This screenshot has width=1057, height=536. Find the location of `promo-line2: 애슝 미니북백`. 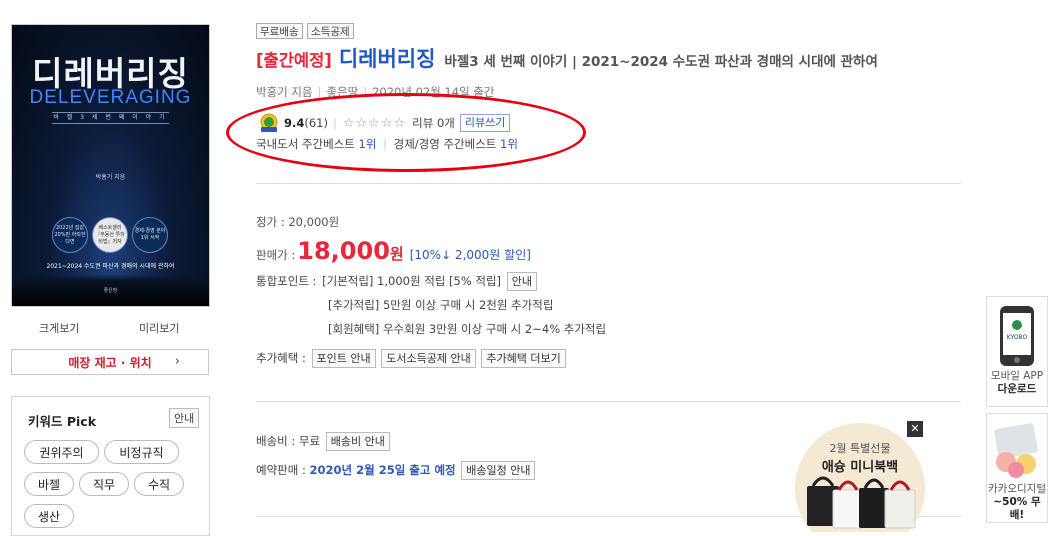

promo-line2: 애슝 미니북백 is located at coordinates (860, 467).